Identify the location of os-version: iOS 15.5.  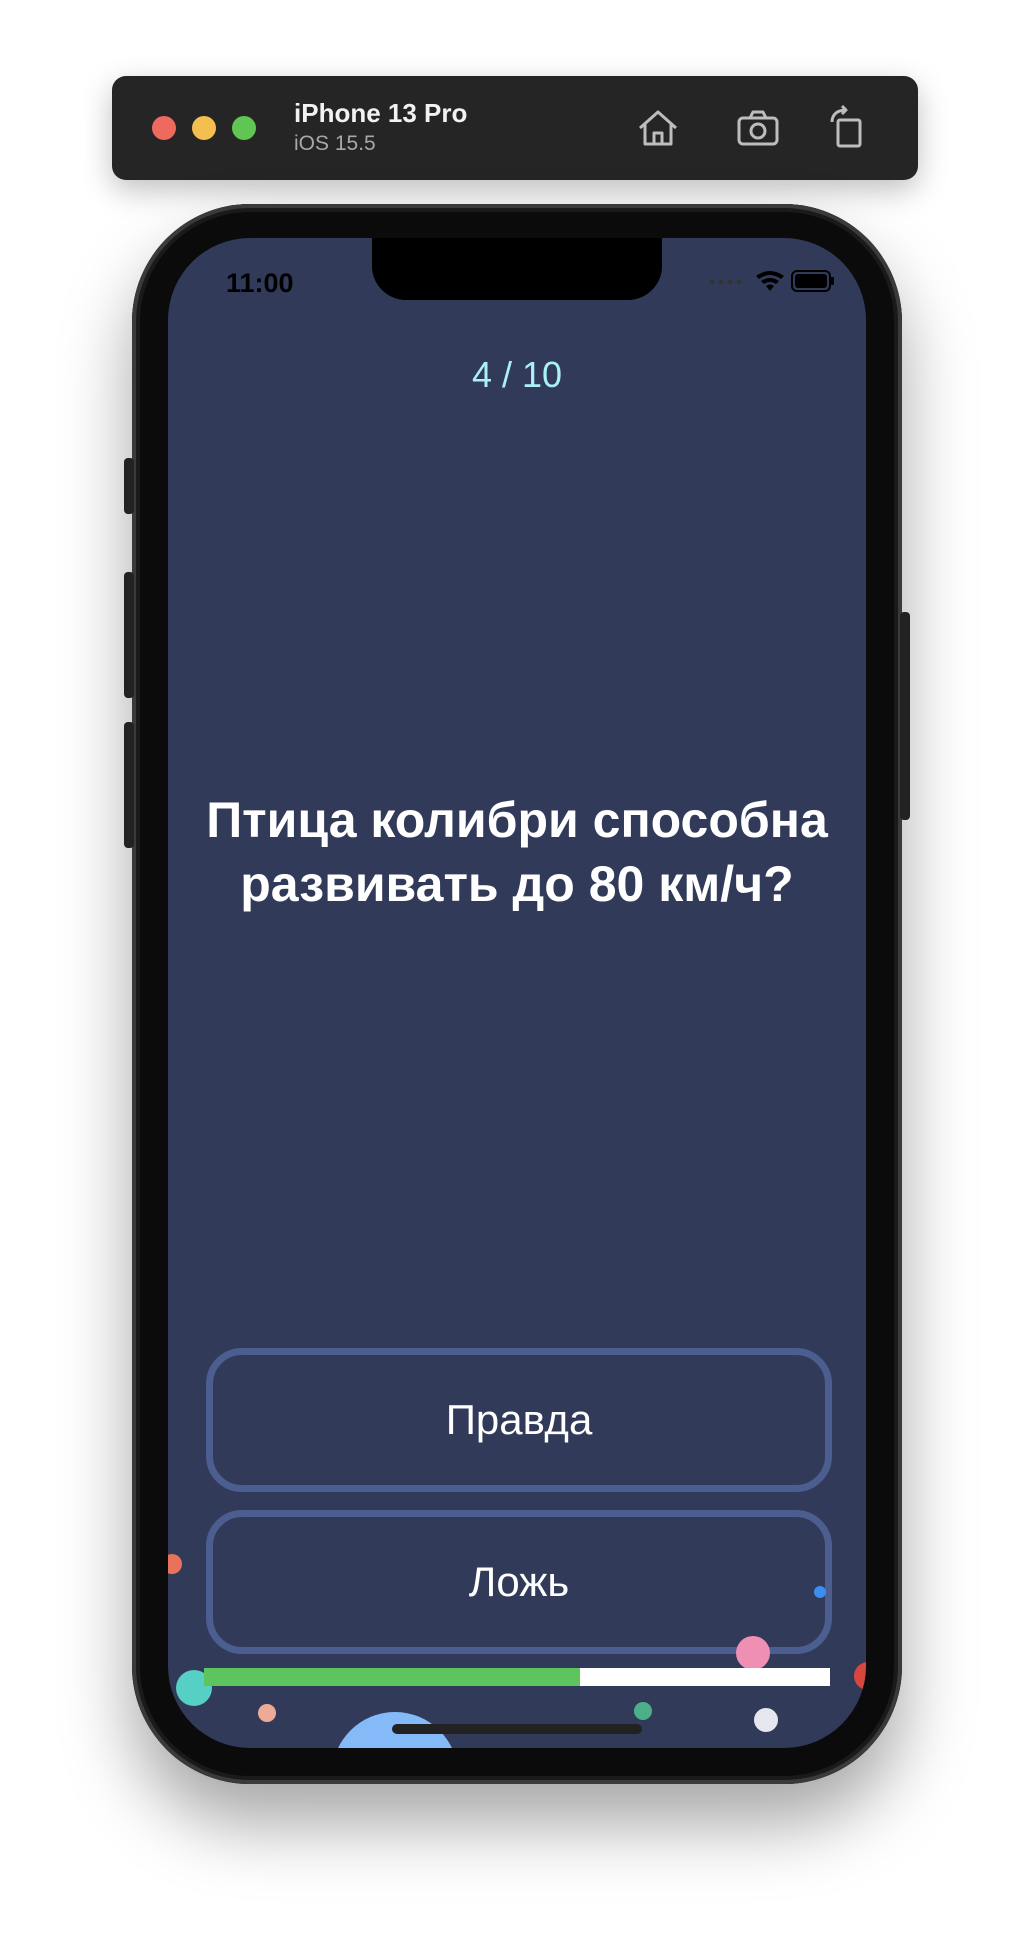
(335, 143).